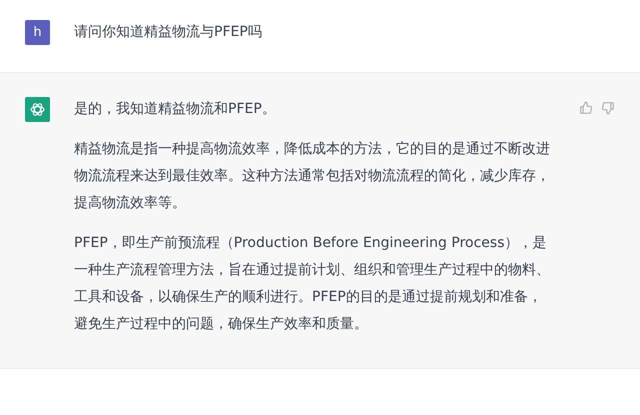 The image size is (640, 415). I want to click on assistant-avatar, so click(37, 109).